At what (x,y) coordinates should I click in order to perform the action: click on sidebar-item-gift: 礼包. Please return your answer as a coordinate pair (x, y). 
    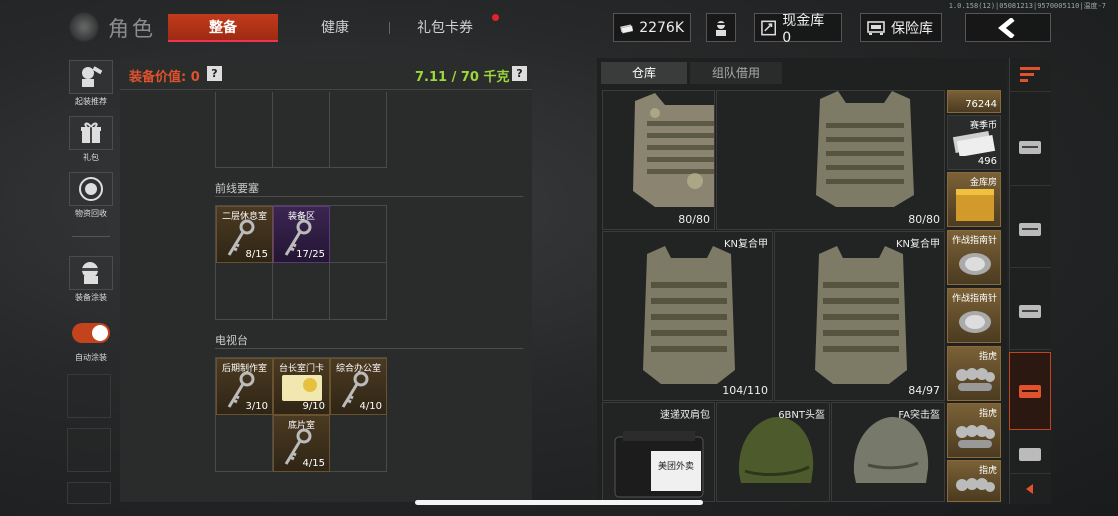
    Looking at the image, I should click on (91, 139).